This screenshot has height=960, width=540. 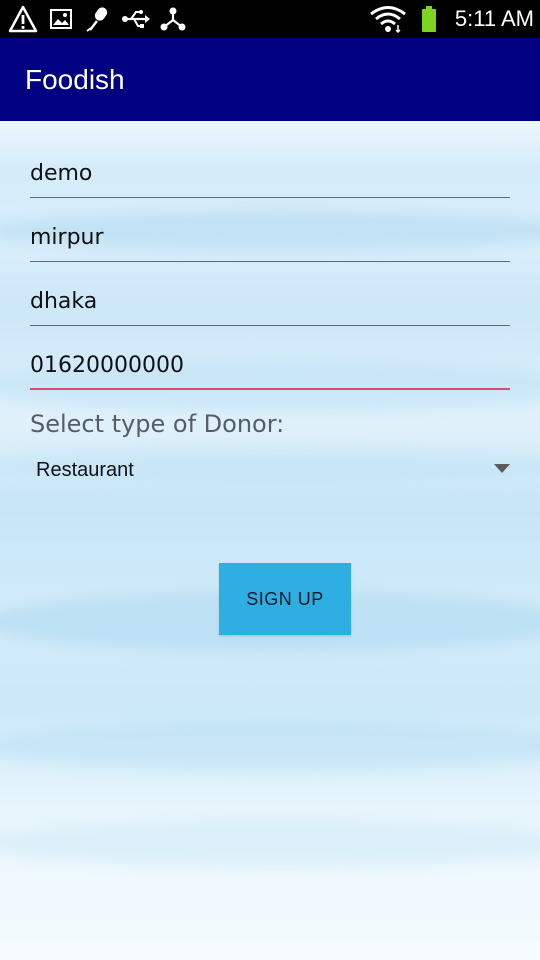 I want to click on status-time: 5:11 AM, so click(x=494, y=18).